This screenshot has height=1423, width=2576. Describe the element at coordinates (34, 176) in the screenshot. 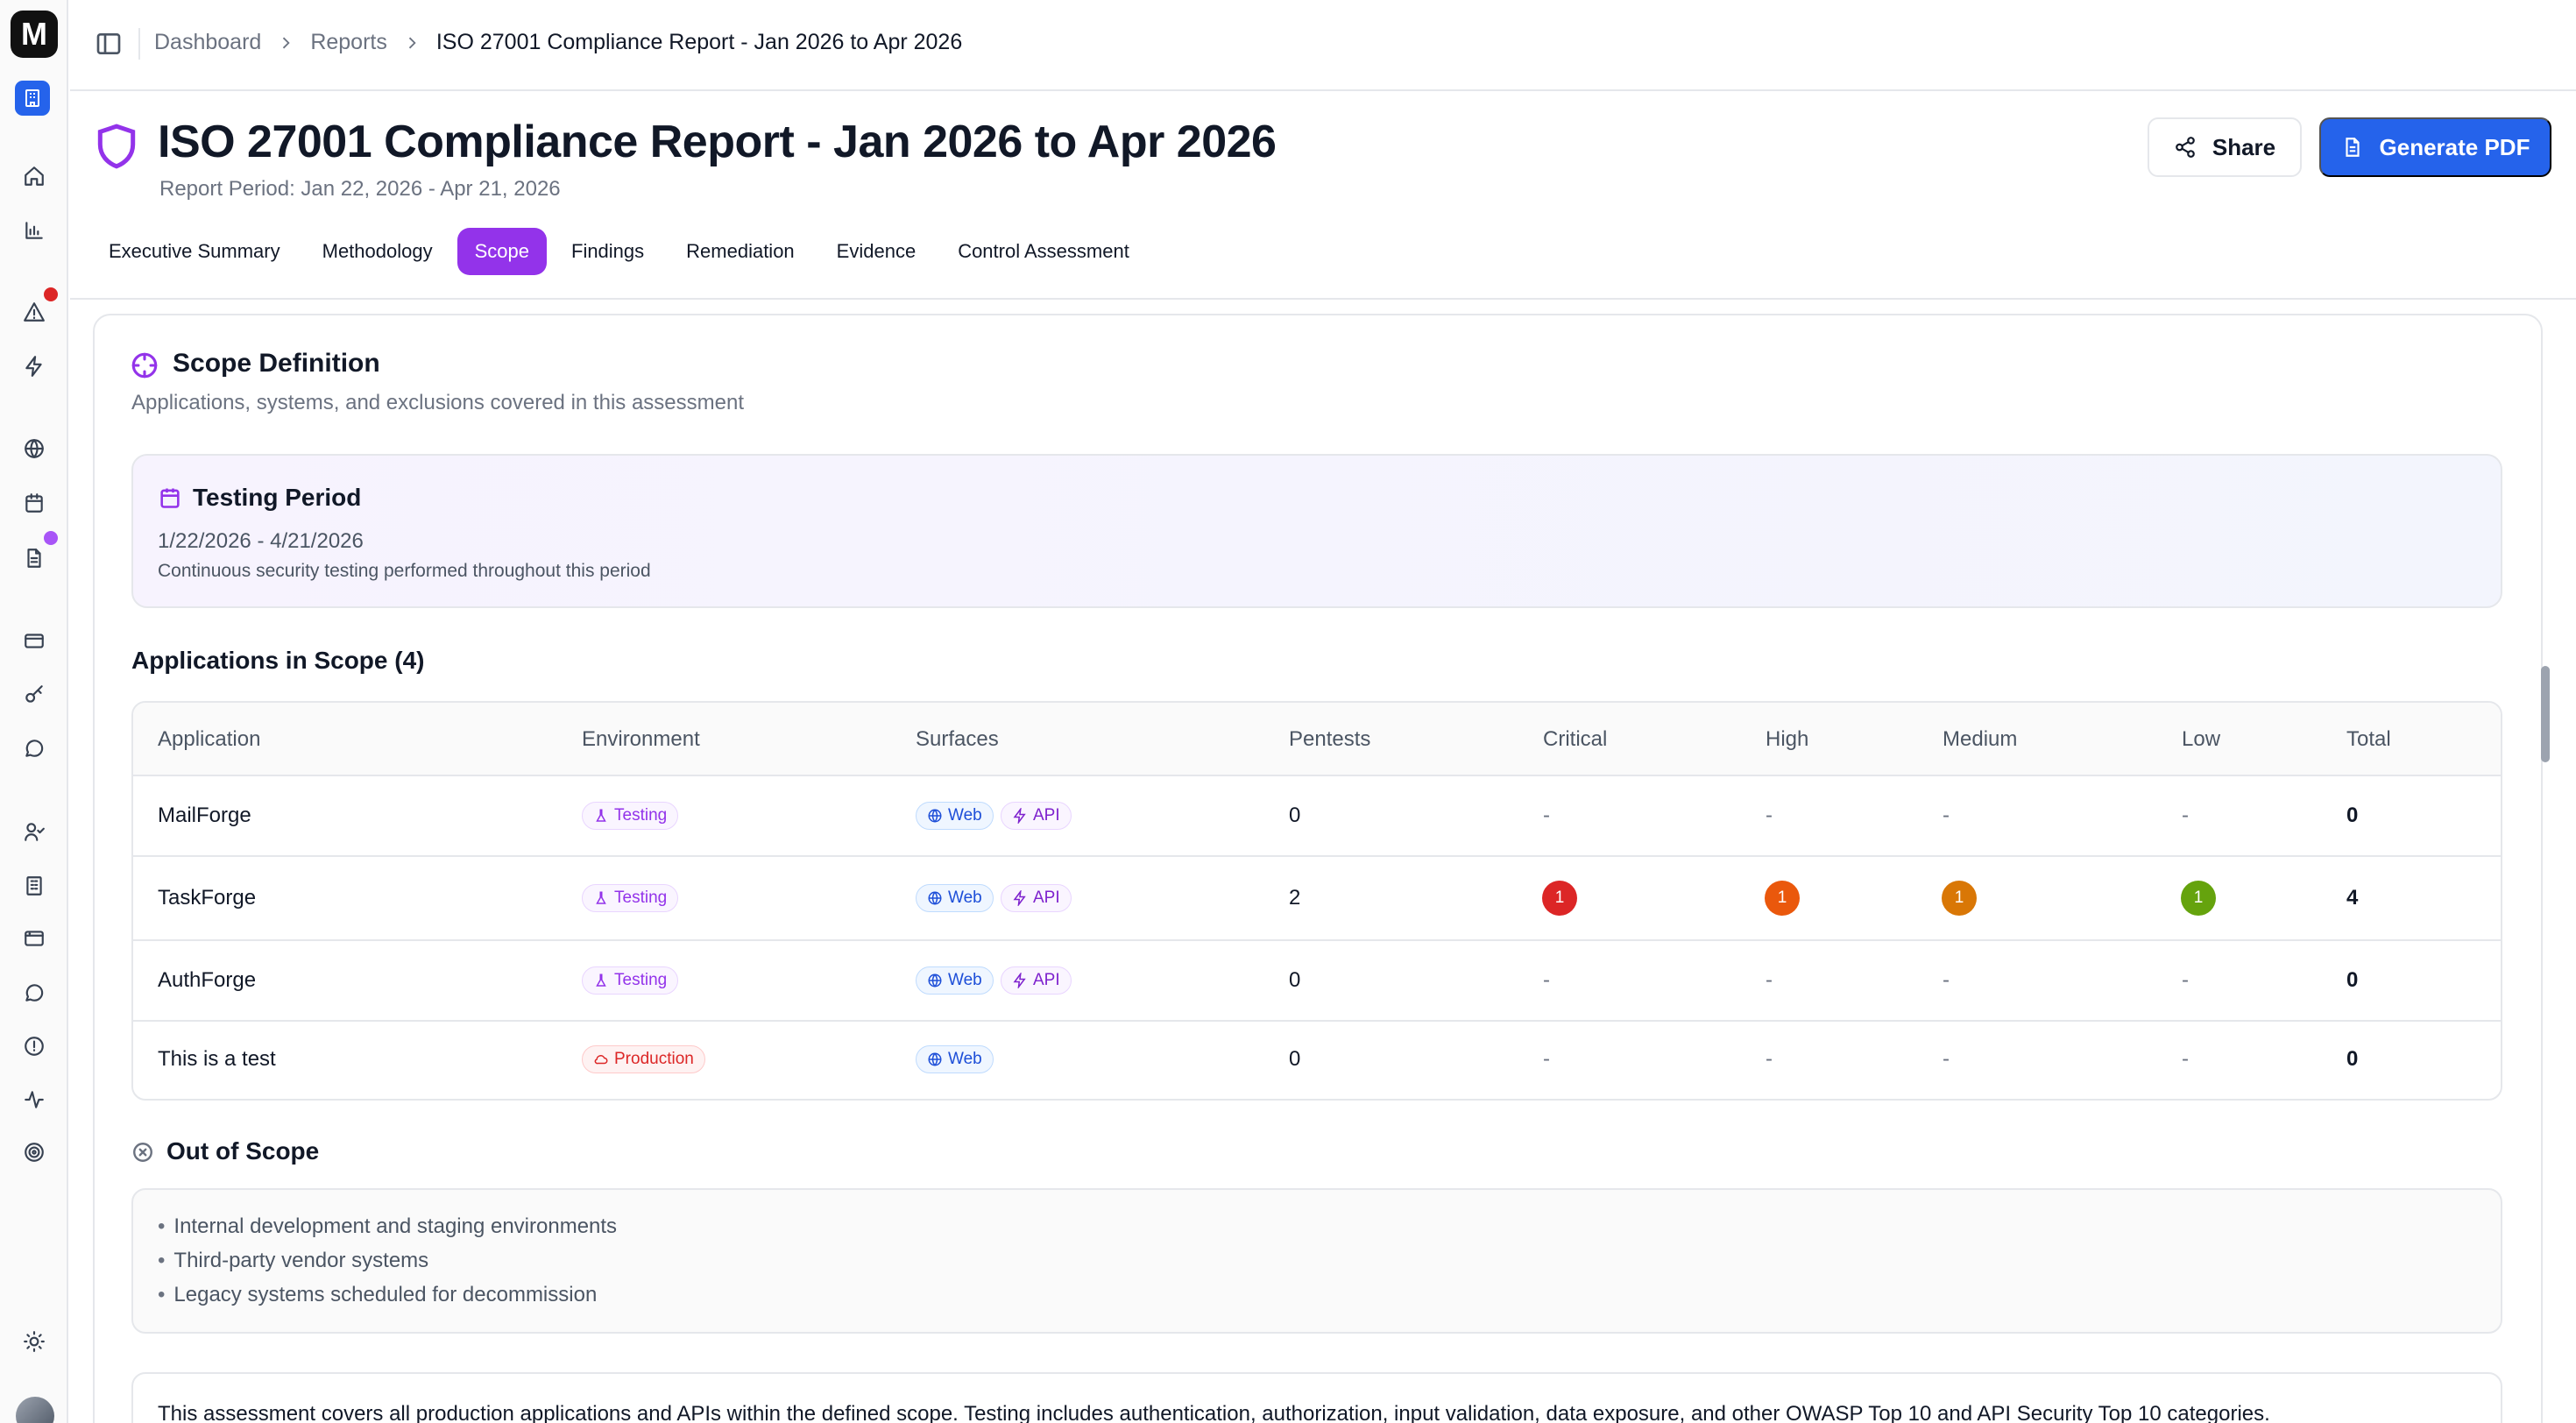

I see `home-icon` at that location.